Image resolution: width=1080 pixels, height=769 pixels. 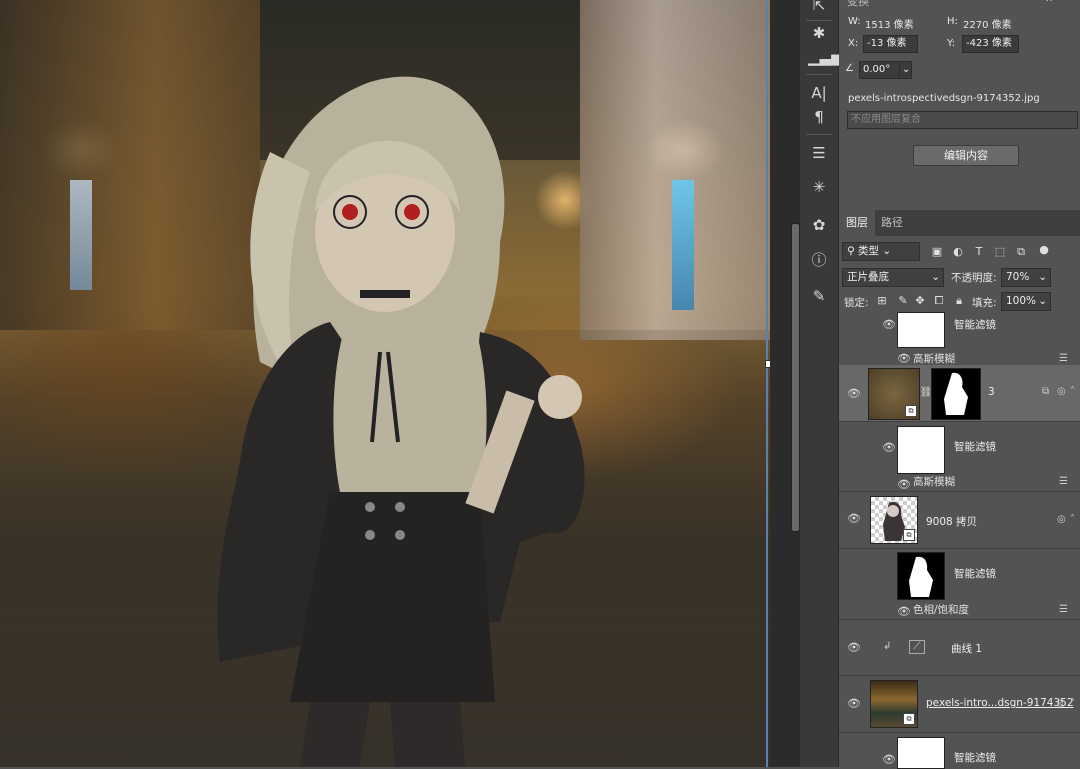 What do you see at coordinates (1061, 703) in the screenshot?
I see `smart-object-indicator-icon: ◎` at bounding box center [1061, 703].